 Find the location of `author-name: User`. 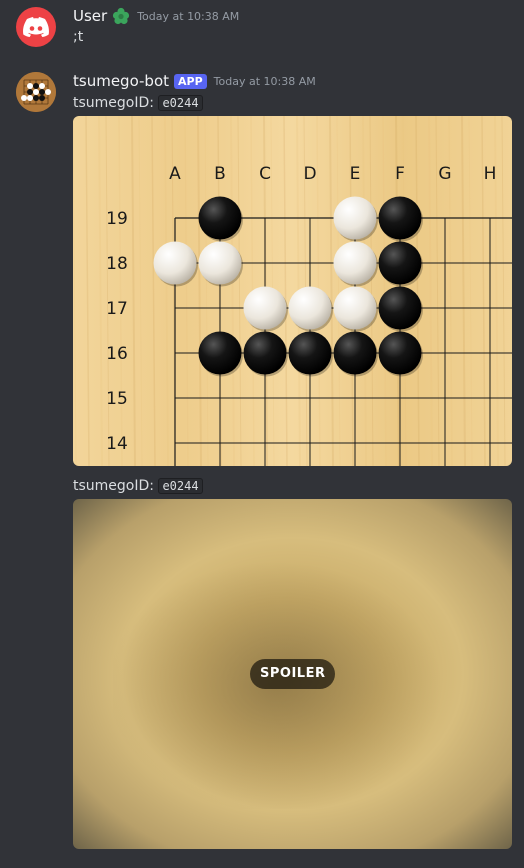

author-name: User is located at coordinates (90, 16).